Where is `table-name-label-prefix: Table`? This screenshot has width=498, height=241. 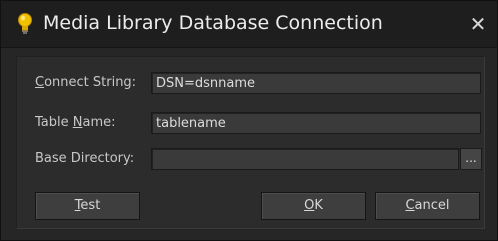 table-name-label-prefix: Table is located at coordinates (54, 122).